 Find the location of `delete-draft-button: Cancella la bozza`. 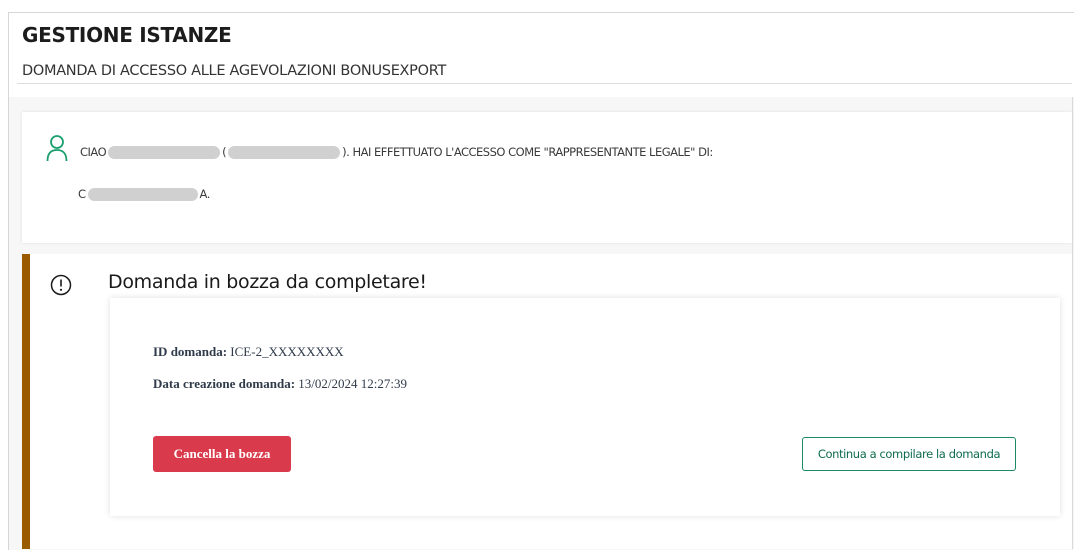

delete-draft-button: Cancella la bozza is located at coordinates (222, 454).